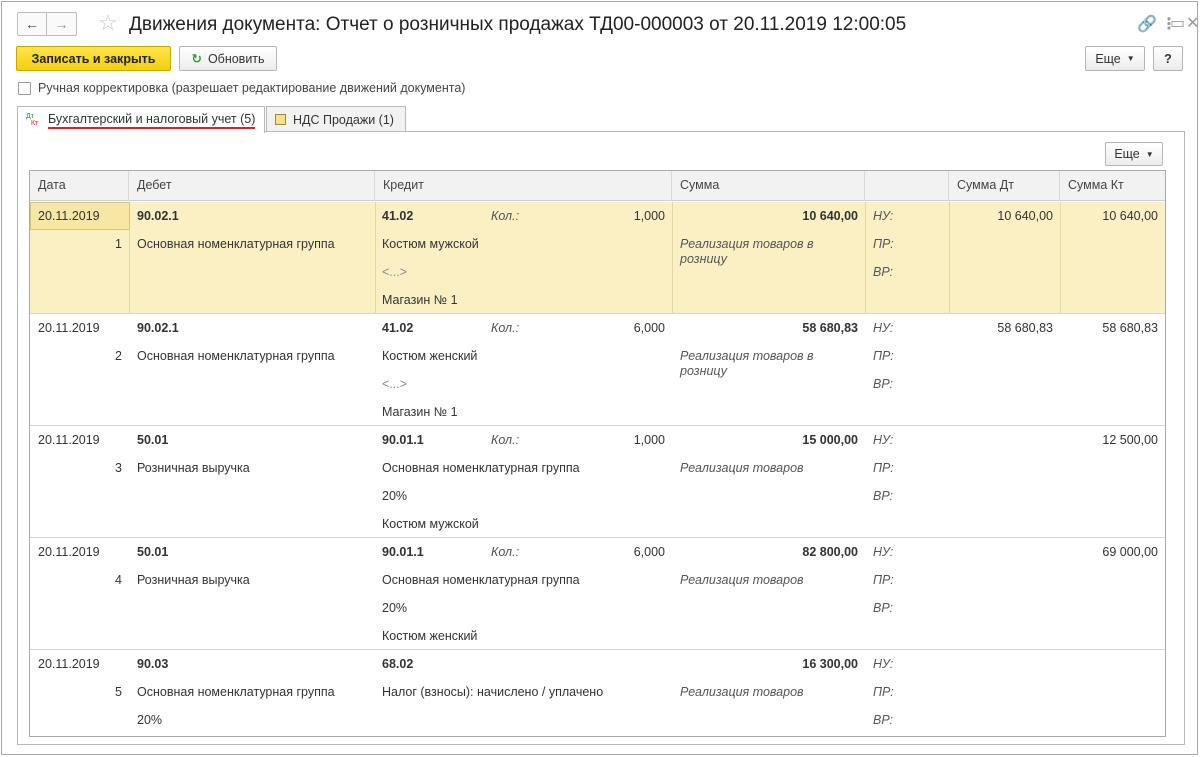 The width and height of the screenshot is (1200, 757). What do you see at coordinates (252, 186) in the screenshot?
I see `col-debit: Дебет` at bounding box center [252, 186].